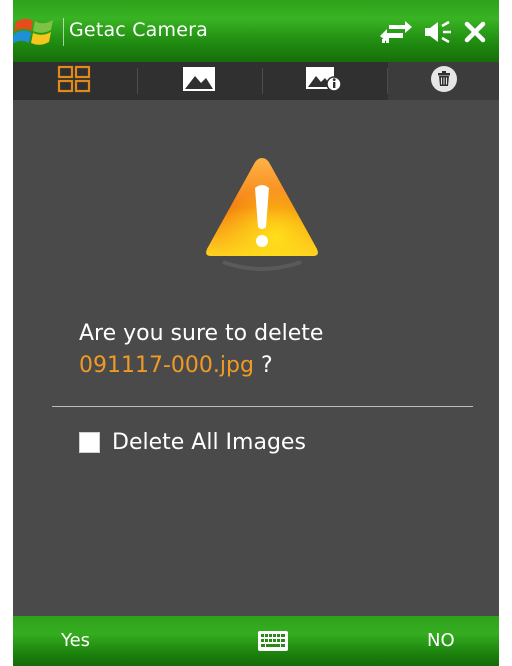 The width and height of the screenshot is (512, 666). What do you see at coordinates (209, 442) in the screenshot?
I see `delete-all-label: Delete All Images` at bounding box center [209, 442].